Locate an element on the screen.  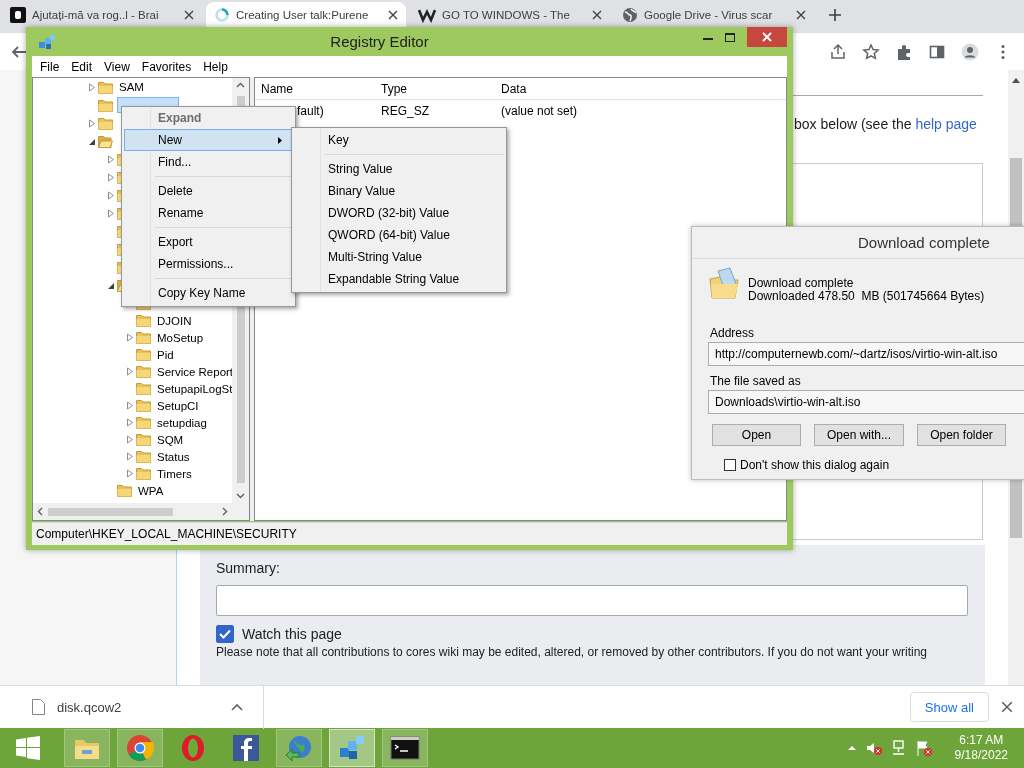
browser-tab: GO TO WINDOWS - The is located at coordinates (510, 14).